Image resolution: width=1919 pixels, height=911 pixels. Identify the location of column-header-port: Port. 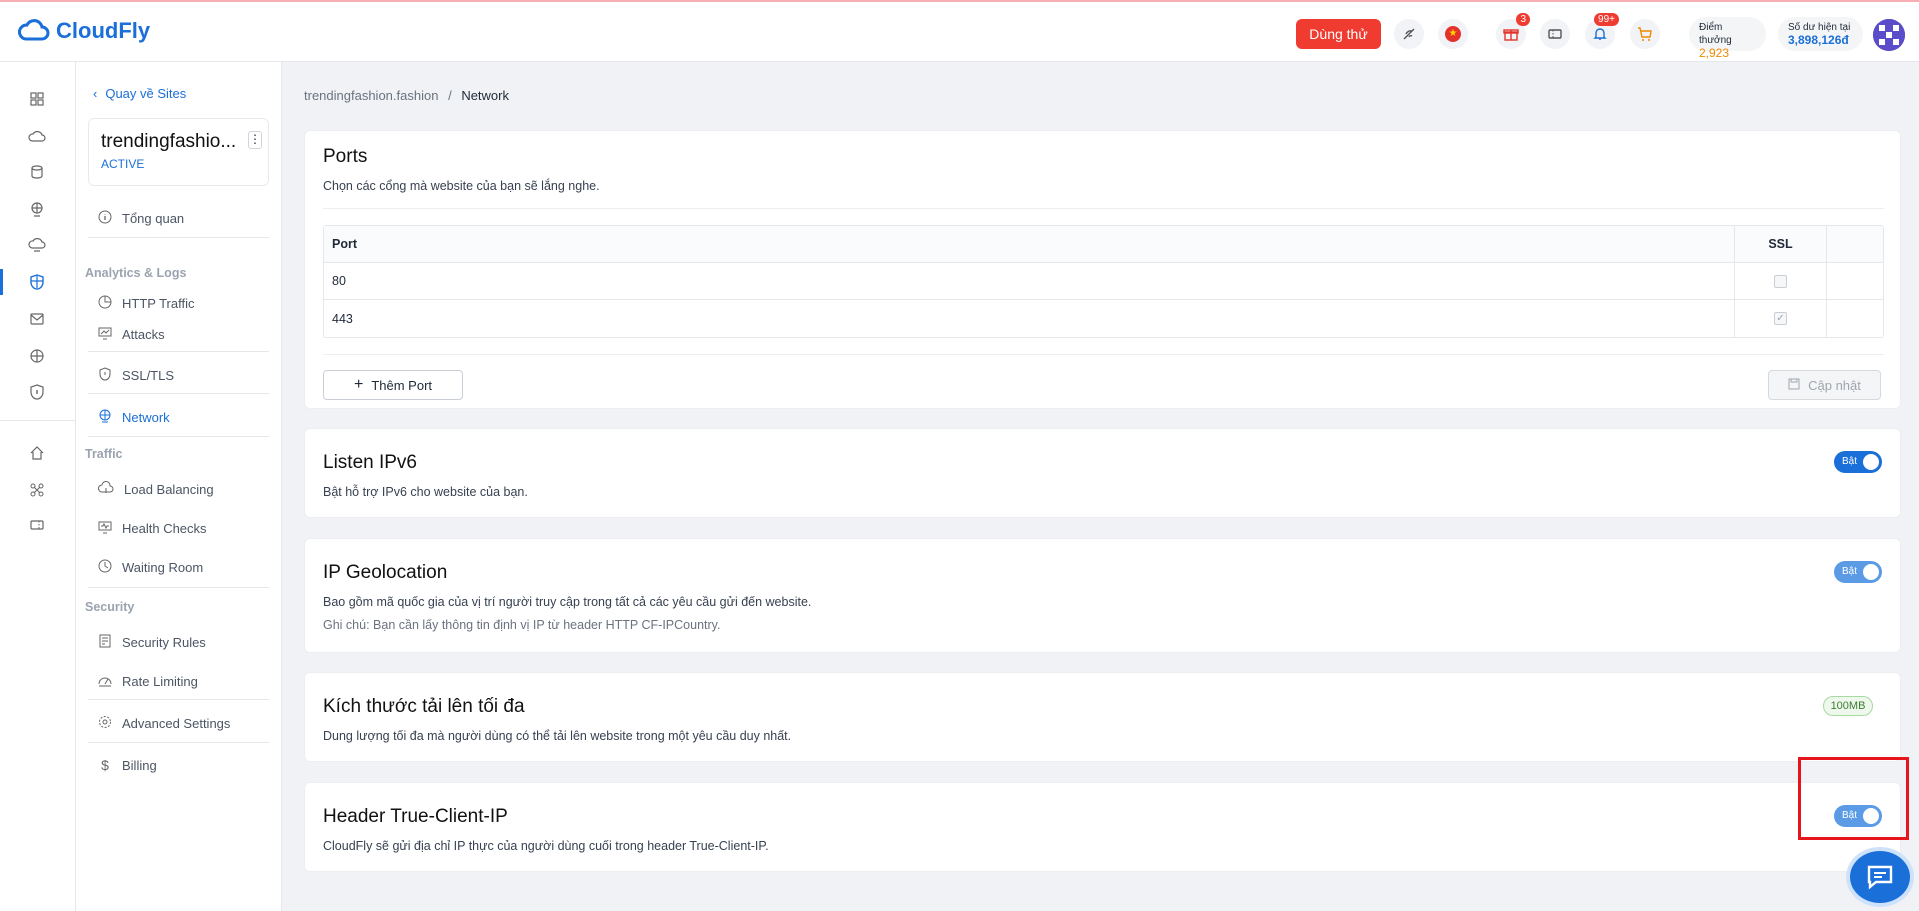
(344, 244).